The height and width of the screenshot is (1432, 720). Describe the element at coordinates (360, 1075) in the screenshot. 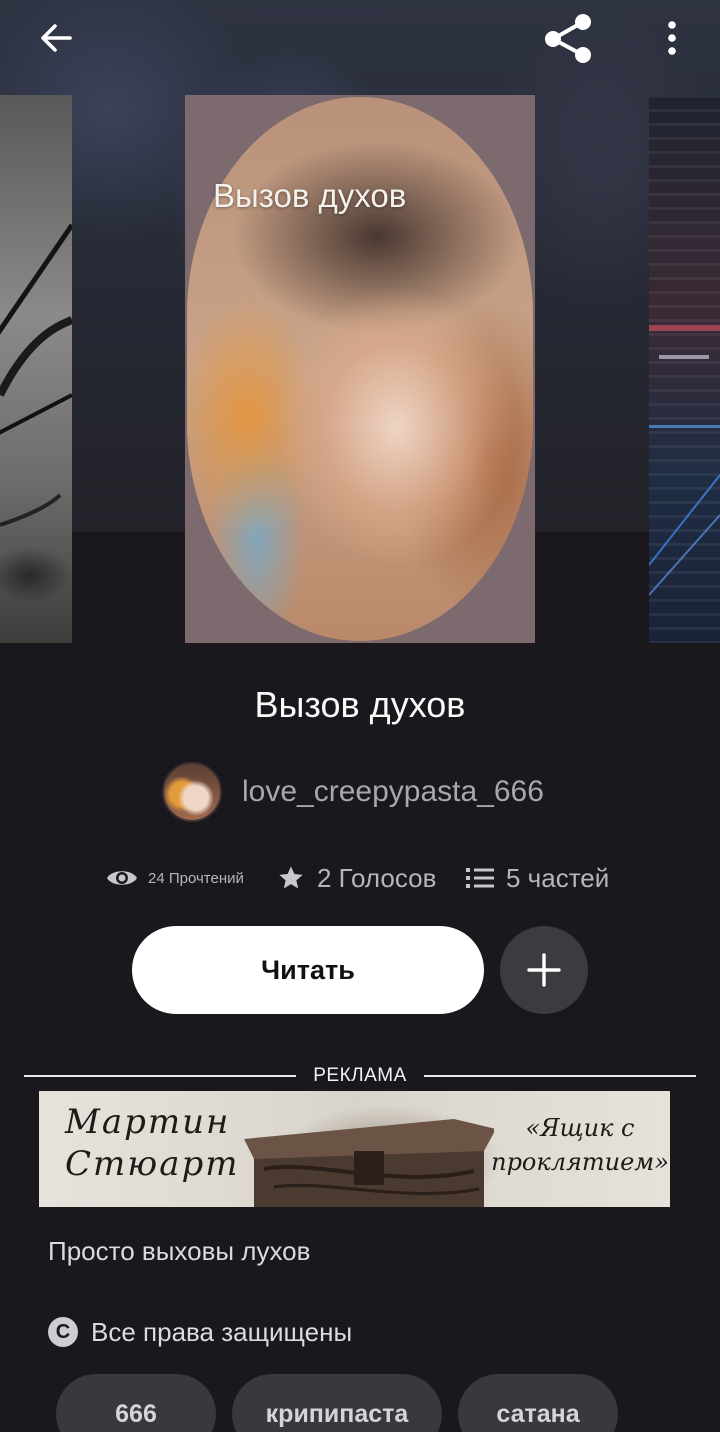

I see `ad-label: РЕКЛАМА` at that location.